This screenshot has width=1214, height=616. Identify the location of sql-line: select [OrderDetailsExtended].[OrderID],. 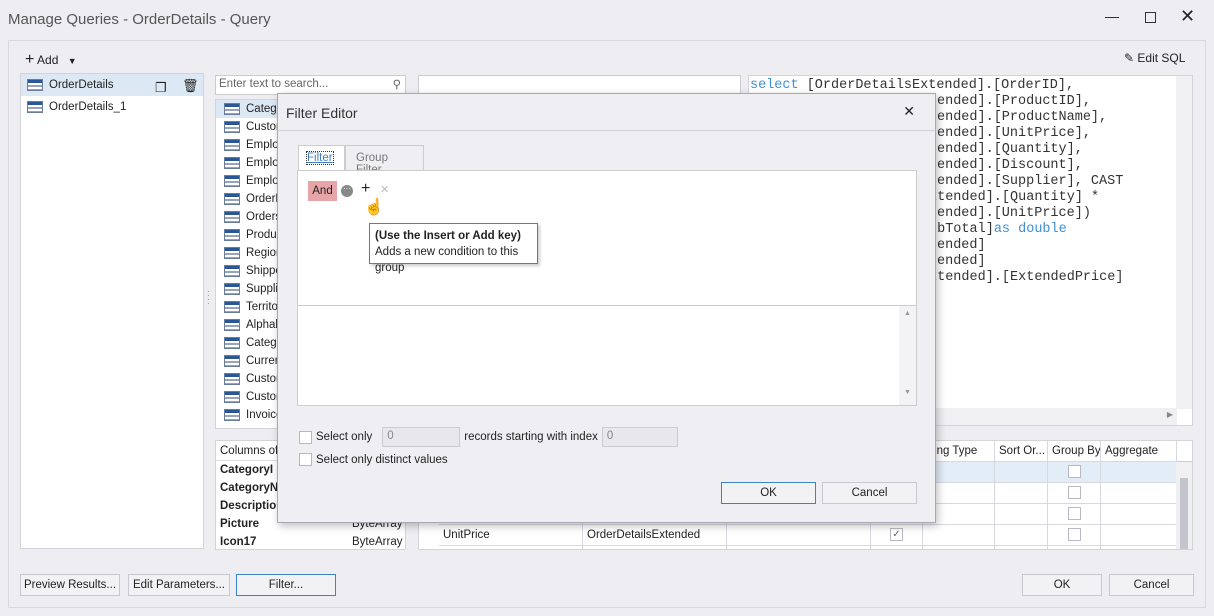
(912, 85).